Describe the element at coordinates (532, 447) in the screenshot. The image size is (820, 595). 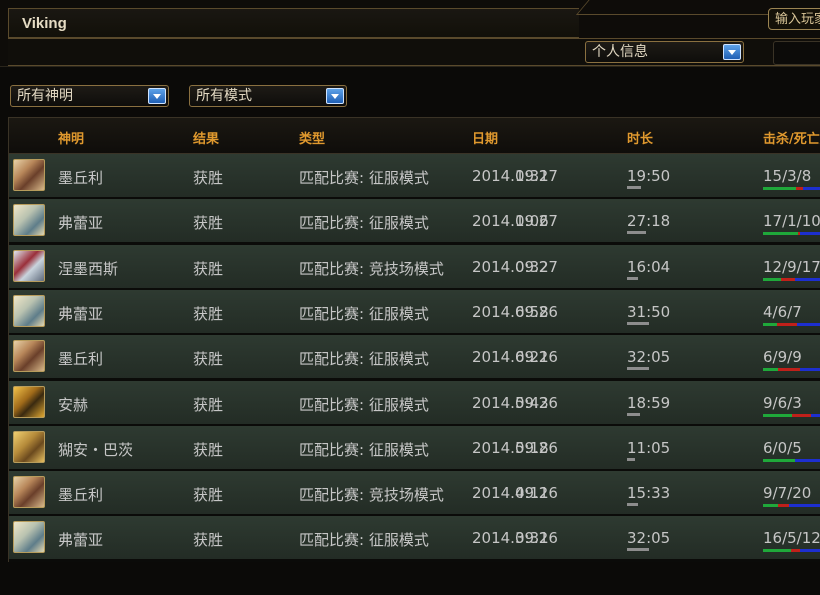
I see `match-time: 5:18` at that location.